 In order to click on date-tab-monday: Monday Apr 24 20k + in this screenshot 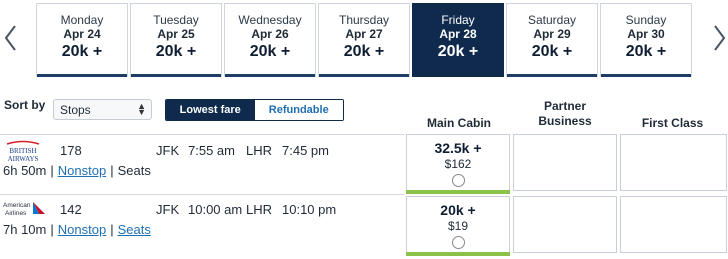, I will do `click(82, 40)`.